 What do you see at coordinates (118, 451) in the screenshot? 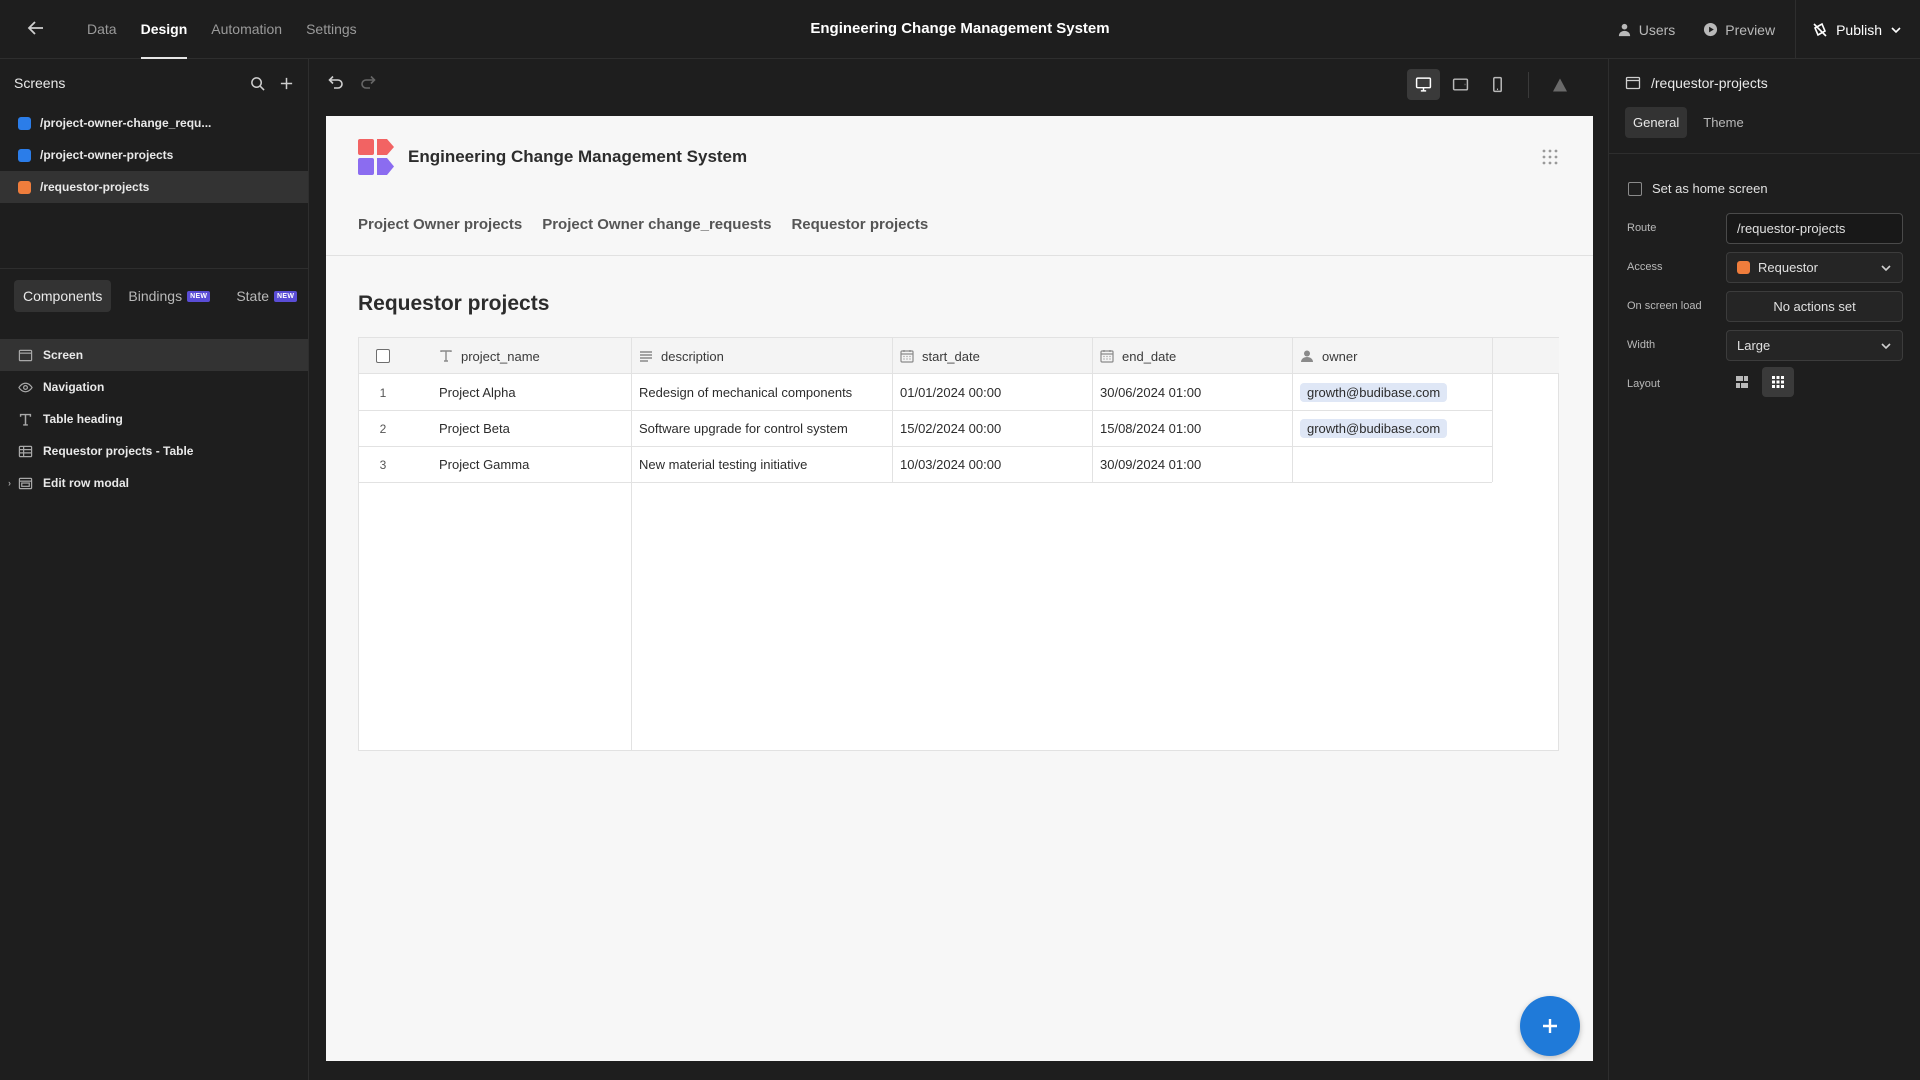
I see `tree-item-label: Requestor projects - Table` at bounding box center [118, 451].